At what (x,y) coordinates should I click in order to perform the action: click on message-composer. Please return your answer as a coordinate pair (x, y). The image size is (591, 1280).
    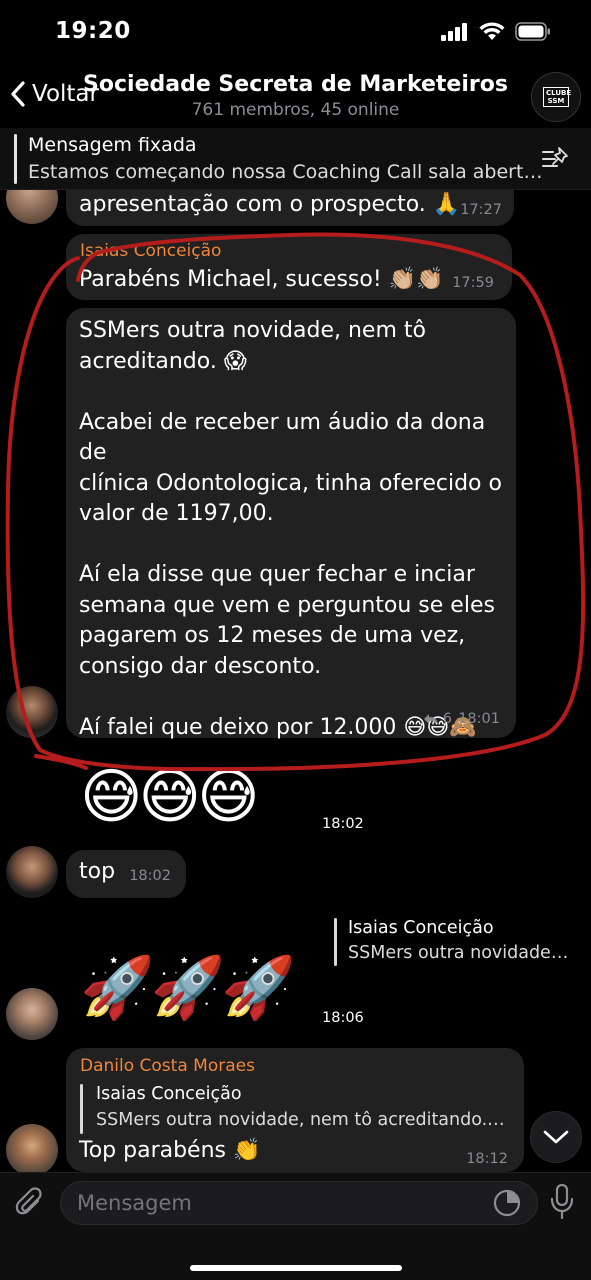
    Looking at the image, I should click on (295, 1226).